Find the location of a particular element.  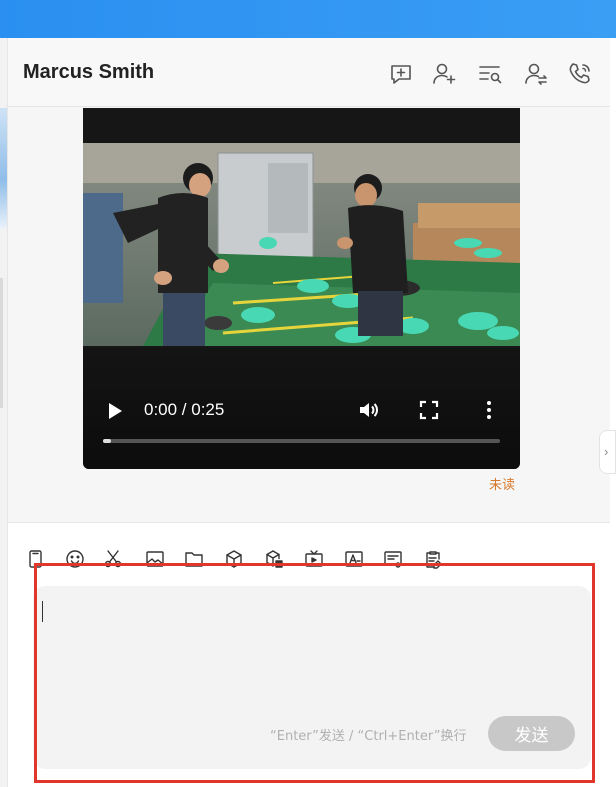

package-icon is located at coordinates (234, 559).